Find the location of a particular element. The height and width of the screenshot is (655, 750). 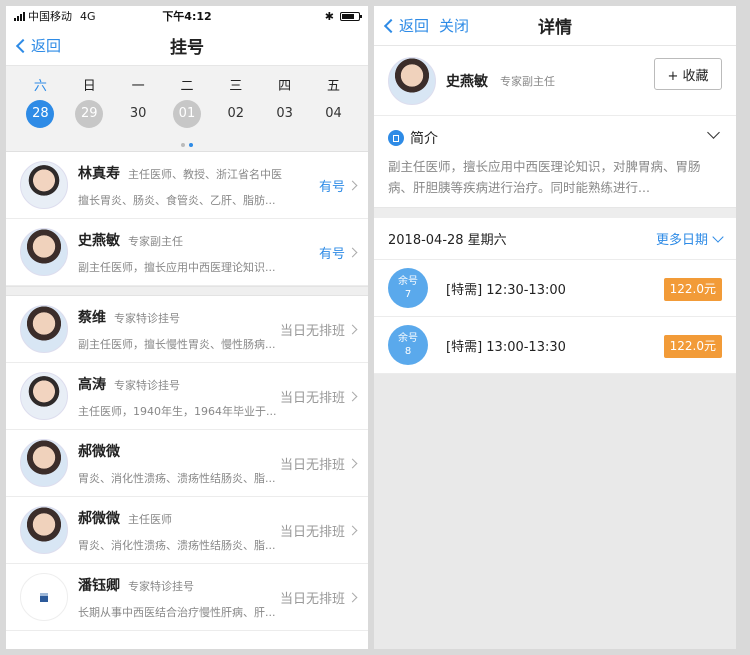

weekday-label: 六 is located at coordinates (40, 86).